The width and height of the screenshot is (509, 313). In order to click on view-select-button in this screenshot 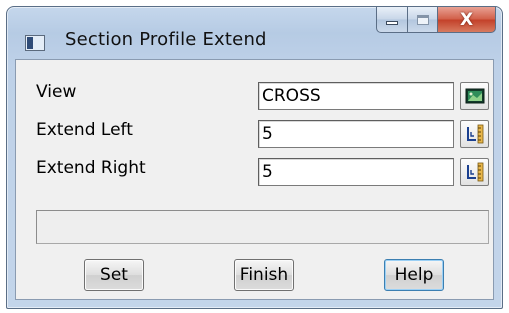, I will do `click(474, 96)`.